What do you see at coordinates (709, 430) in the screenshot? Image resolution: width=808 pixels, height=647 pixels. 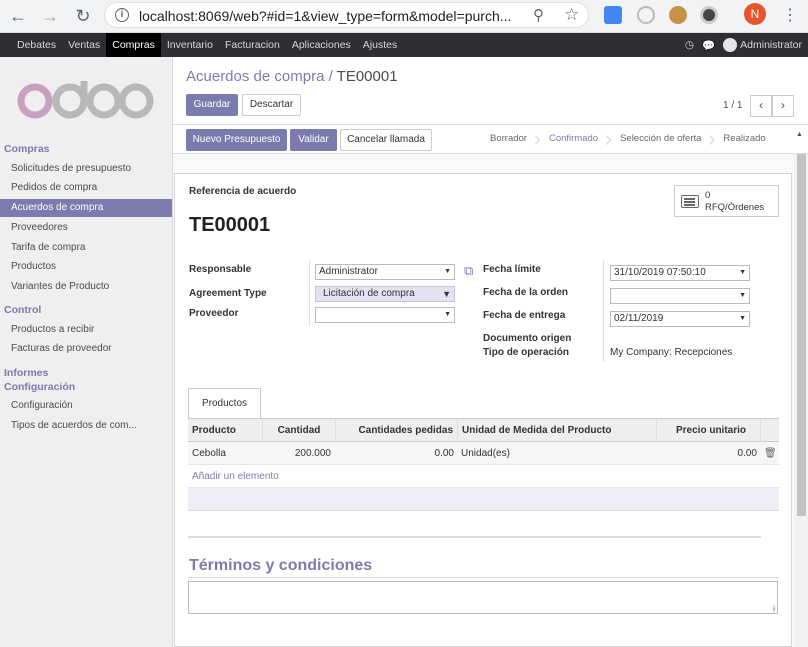 I see `col-precio-unitario: Precio unitario` at bounding box center [709, 430].